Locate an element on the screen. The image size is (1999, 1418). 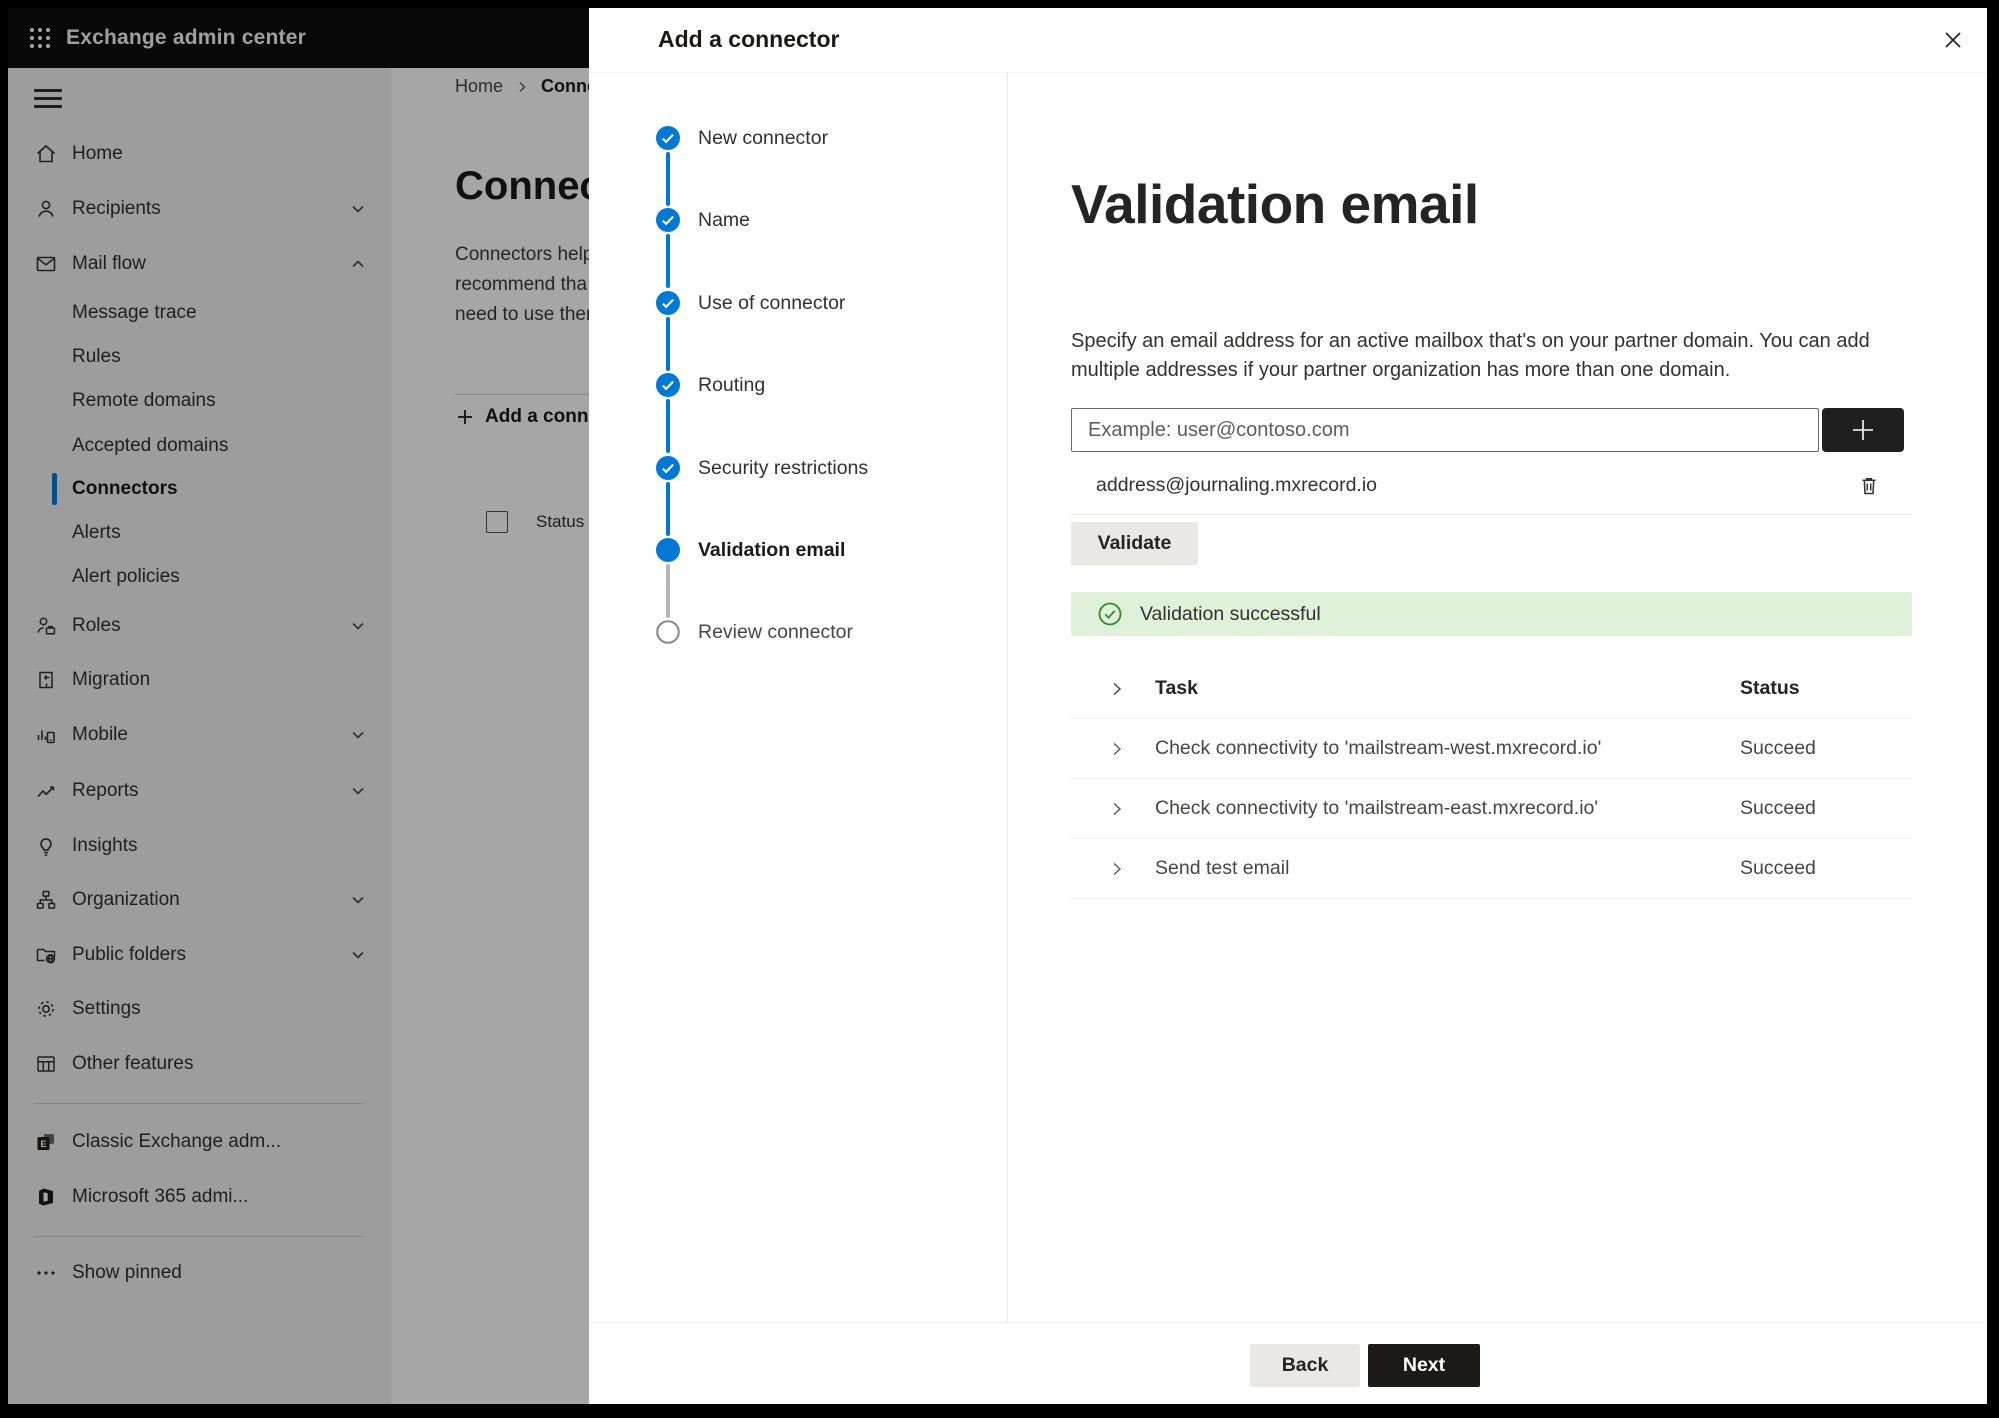
ellipsis-icon is located at coordinates (46, 1273).